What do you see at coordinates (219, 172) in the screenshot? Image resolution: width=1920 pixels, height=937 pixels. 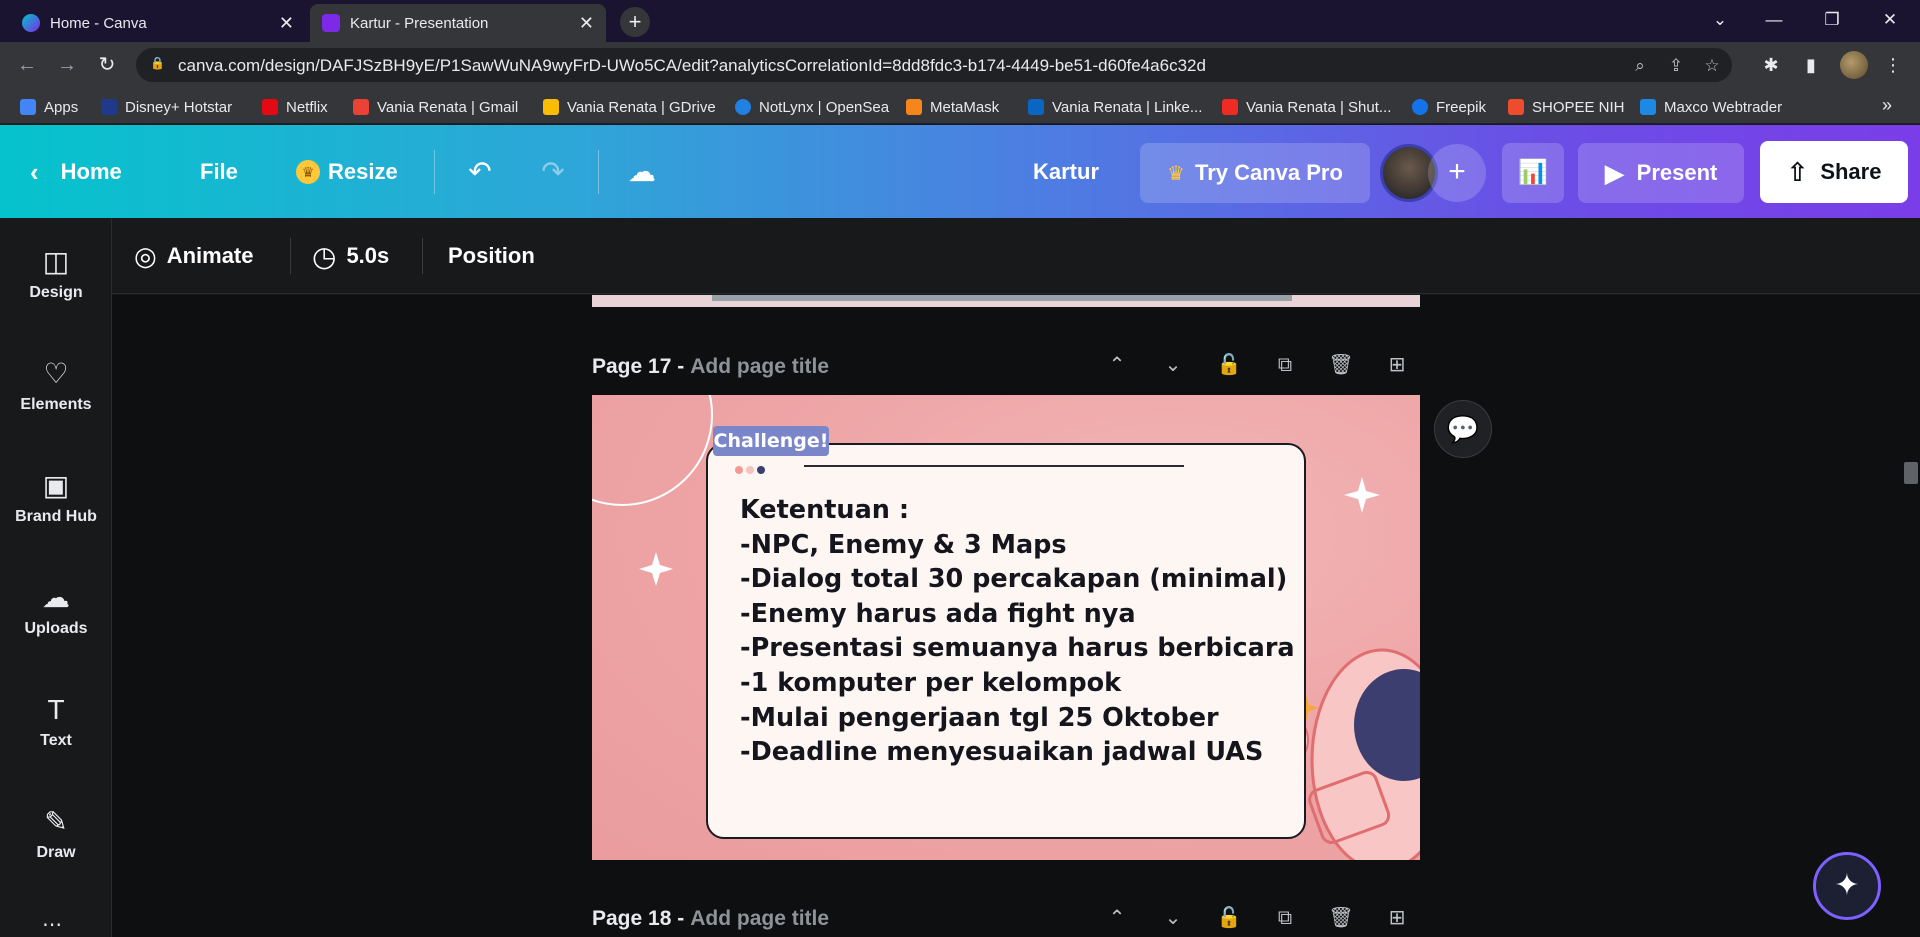 I see `file-menu-button: File` at bounding box center [219, 172].